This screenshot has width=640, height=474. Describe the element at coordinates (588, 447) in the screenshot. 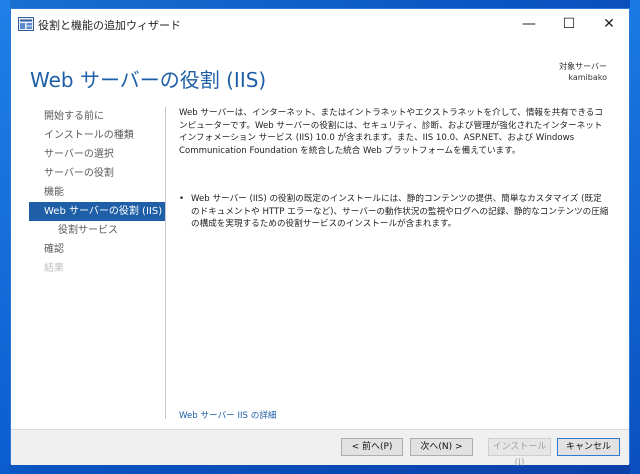

I see `cancel-button: キャンセル` at that location.